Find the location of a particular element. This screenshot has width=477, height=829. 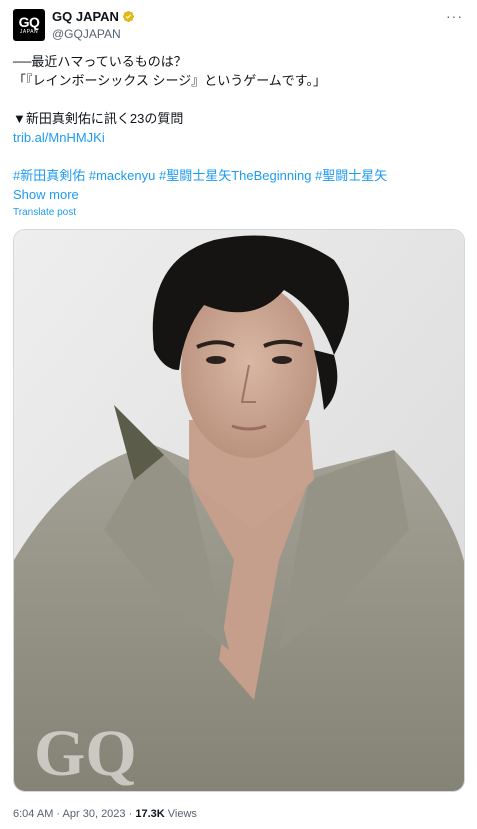

views-label: Views is located at coordinates (182, 814).